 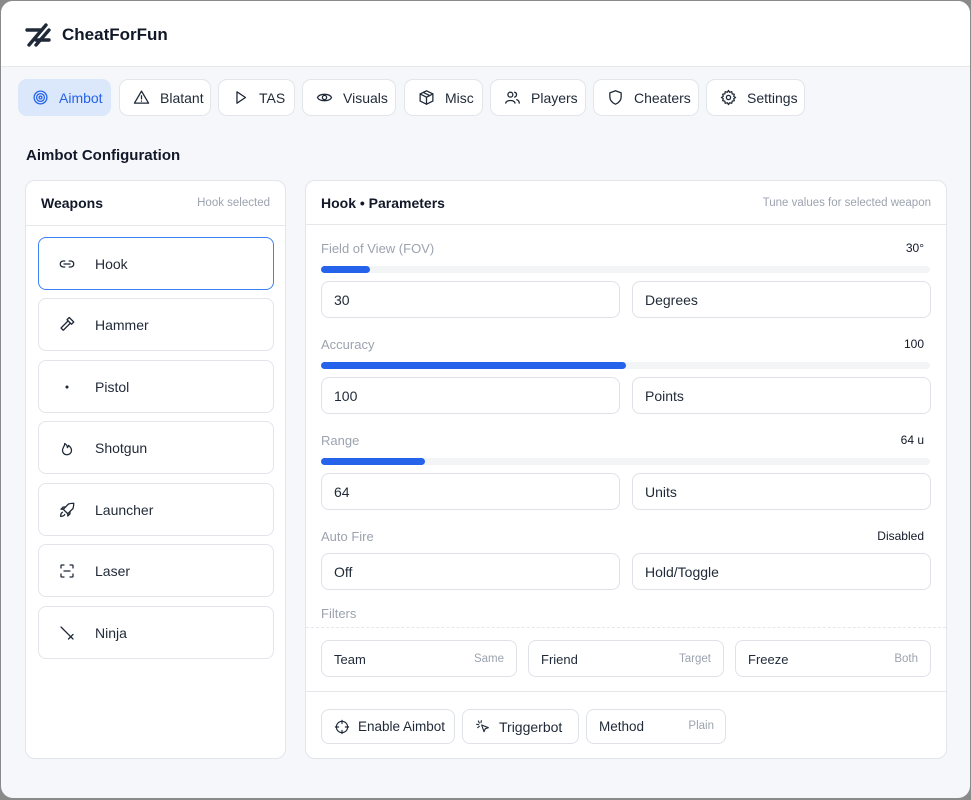 I want to click on fov-unit-field: Degrees, so click(x=781, y=299).